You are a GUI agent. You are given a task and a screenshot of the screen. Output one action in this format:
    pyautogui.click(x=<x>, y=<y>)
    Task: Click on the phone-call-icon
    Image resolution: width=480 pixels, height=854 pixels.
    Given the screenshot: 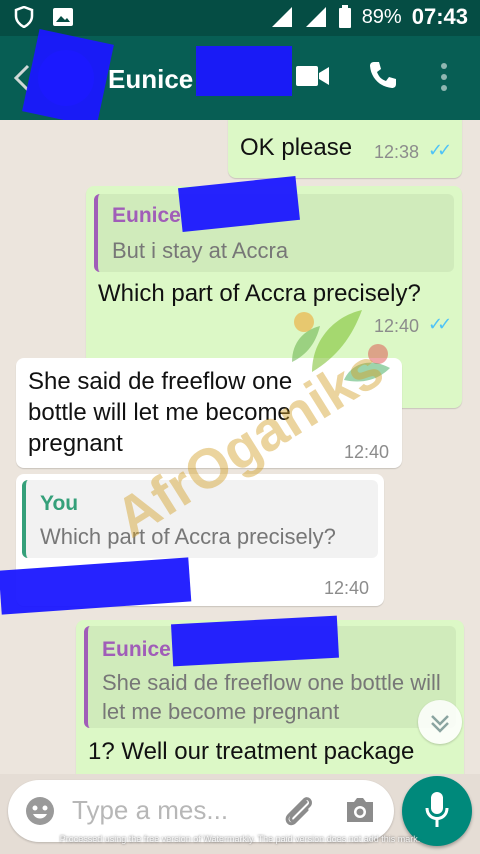 What is the action you would take?
    pyautogui.click(x=383, y=75)
    